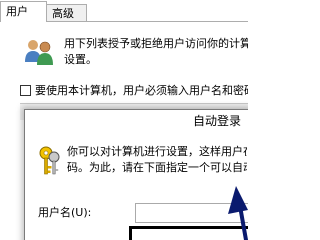  What do you see at coordinates (217, 121) in the screenshot?
I see `auto-signin-title: 自动登录` at bounding box center [217, 121].